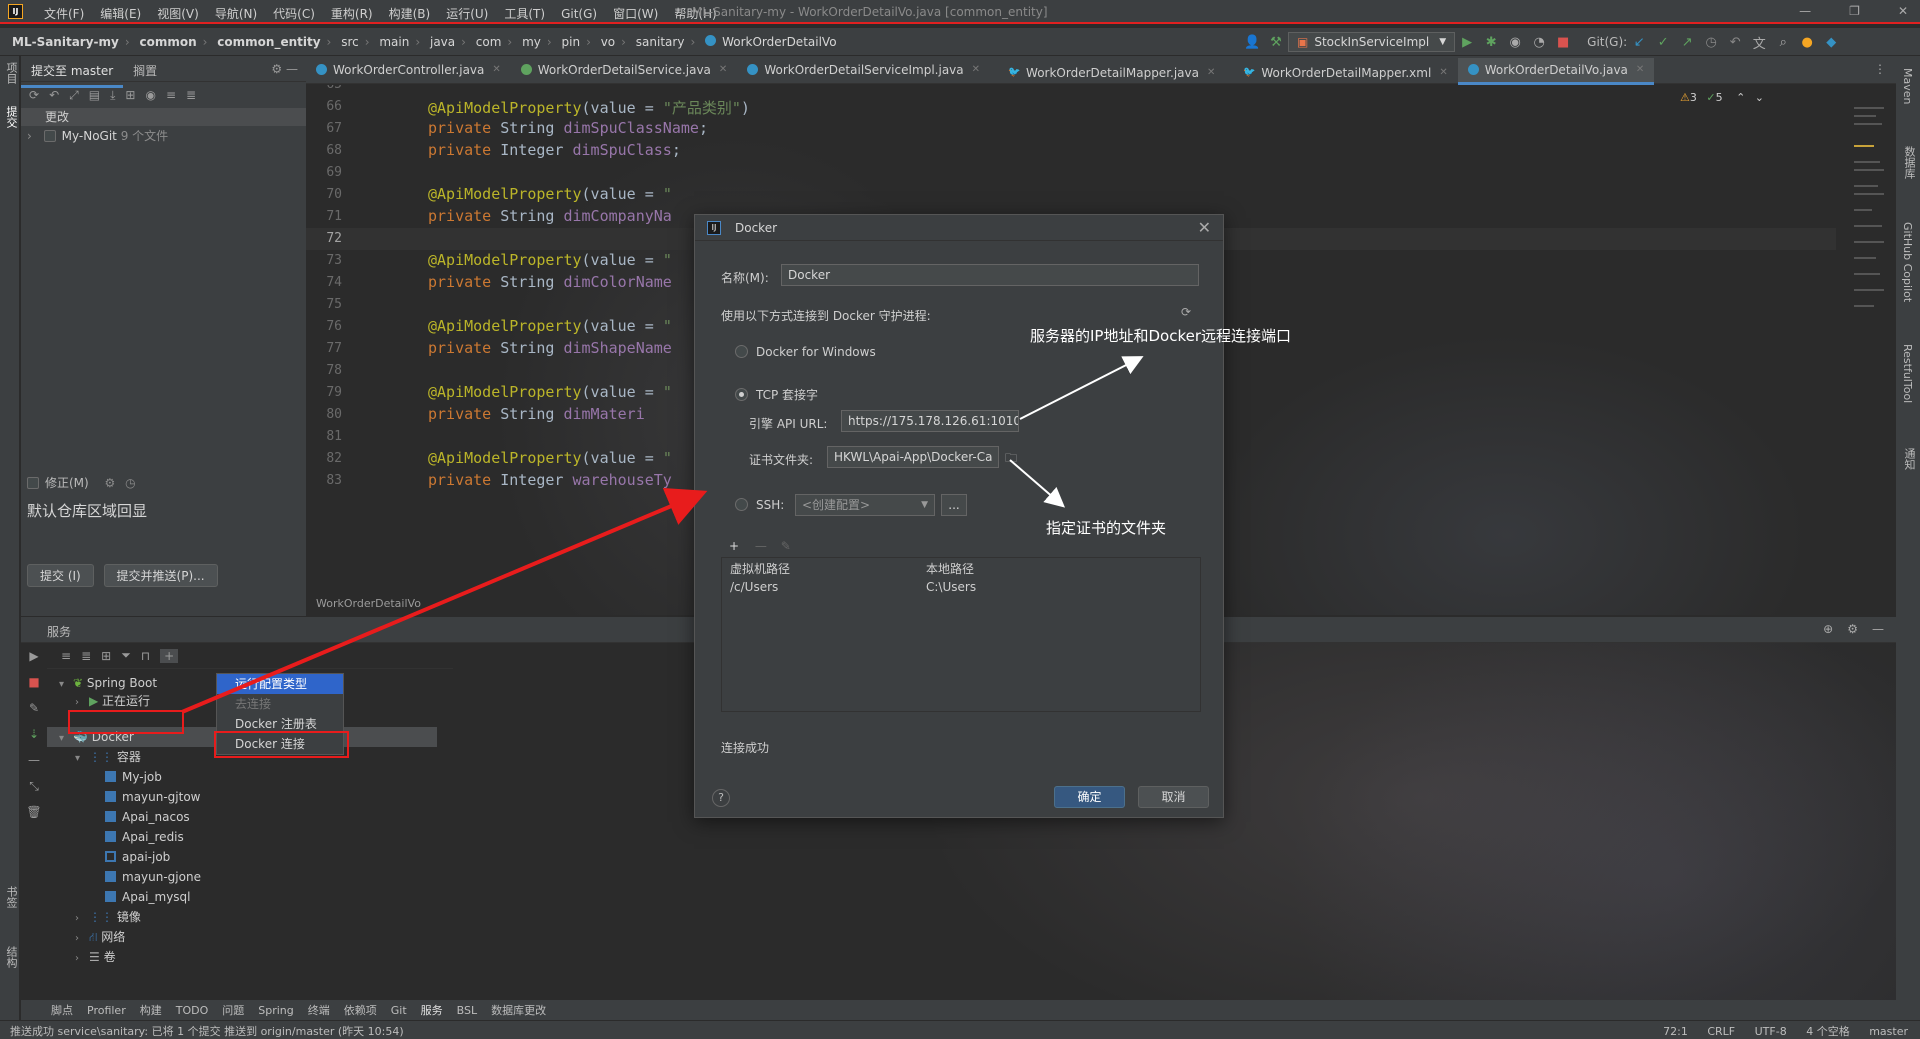  Describe the element at coordinates (1828, 1031) in the screenshot. I see `status-indent: 4 个空格` at that location.